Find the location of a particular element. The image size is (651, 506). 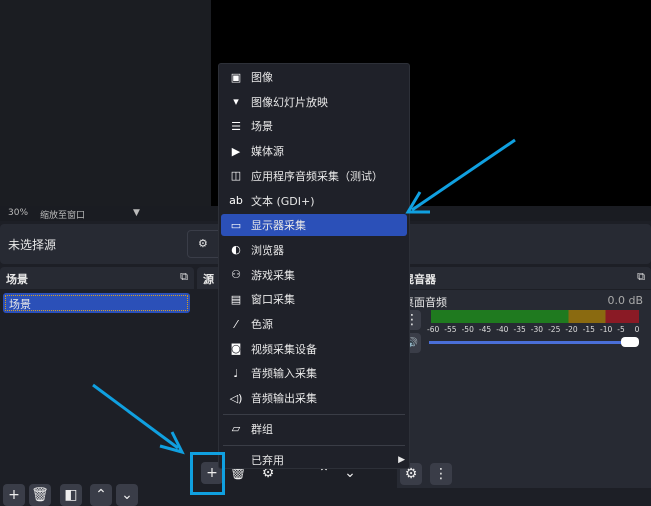

arrow-to-display-capture is located at coordinates (463, 175).